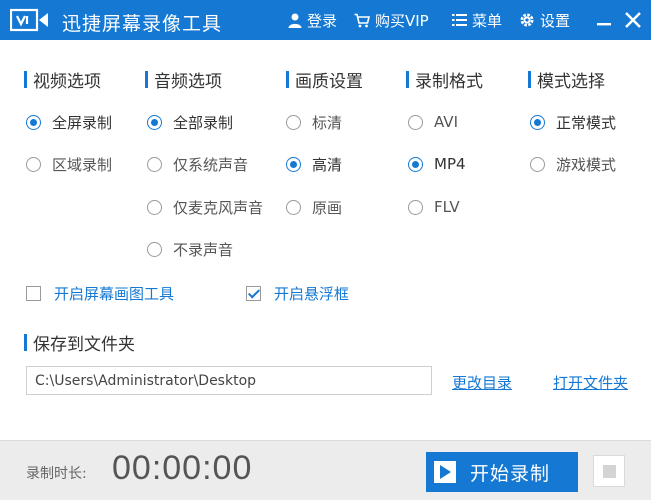 The height and width of the screenshot is (500, 651). Describe the element at coordinates (446, 122) in the screenshot. I see `option-label: AVI` at that location.